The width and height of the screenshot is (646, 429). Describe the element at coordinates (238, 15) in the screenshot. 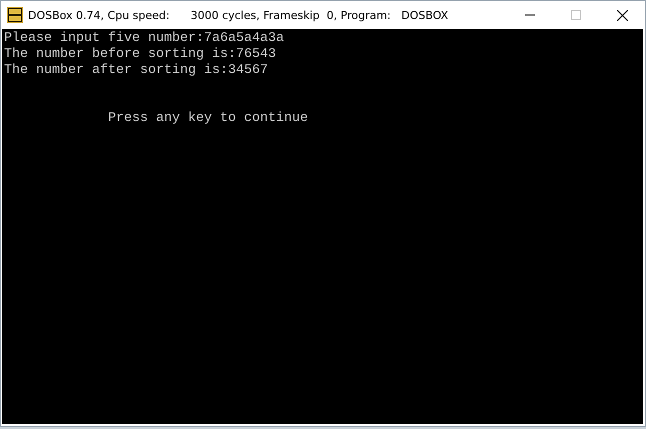

I see `window-title: DOSBox 0.74, Cpu speed: 3000 cycles, Frameskip 0, Program: DOSBOX` at that location.